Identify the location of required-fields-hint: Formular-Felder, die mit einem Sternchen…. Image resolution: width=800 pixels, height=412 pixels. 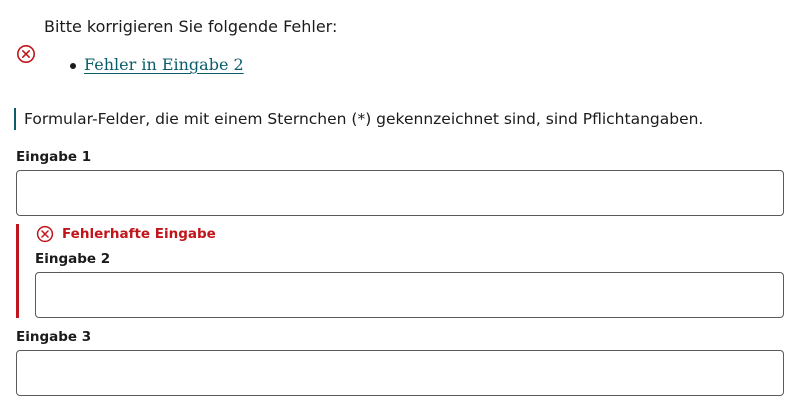
(358, 119).